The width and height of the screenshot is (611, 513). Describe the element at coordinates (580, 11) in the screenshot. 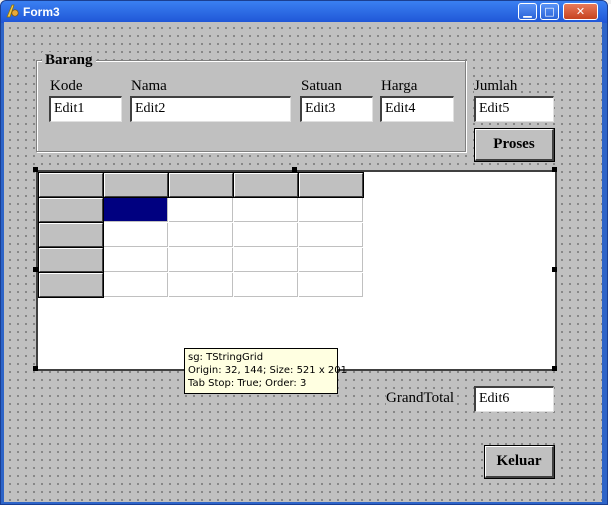

I see `close-button: ✕` at that location.